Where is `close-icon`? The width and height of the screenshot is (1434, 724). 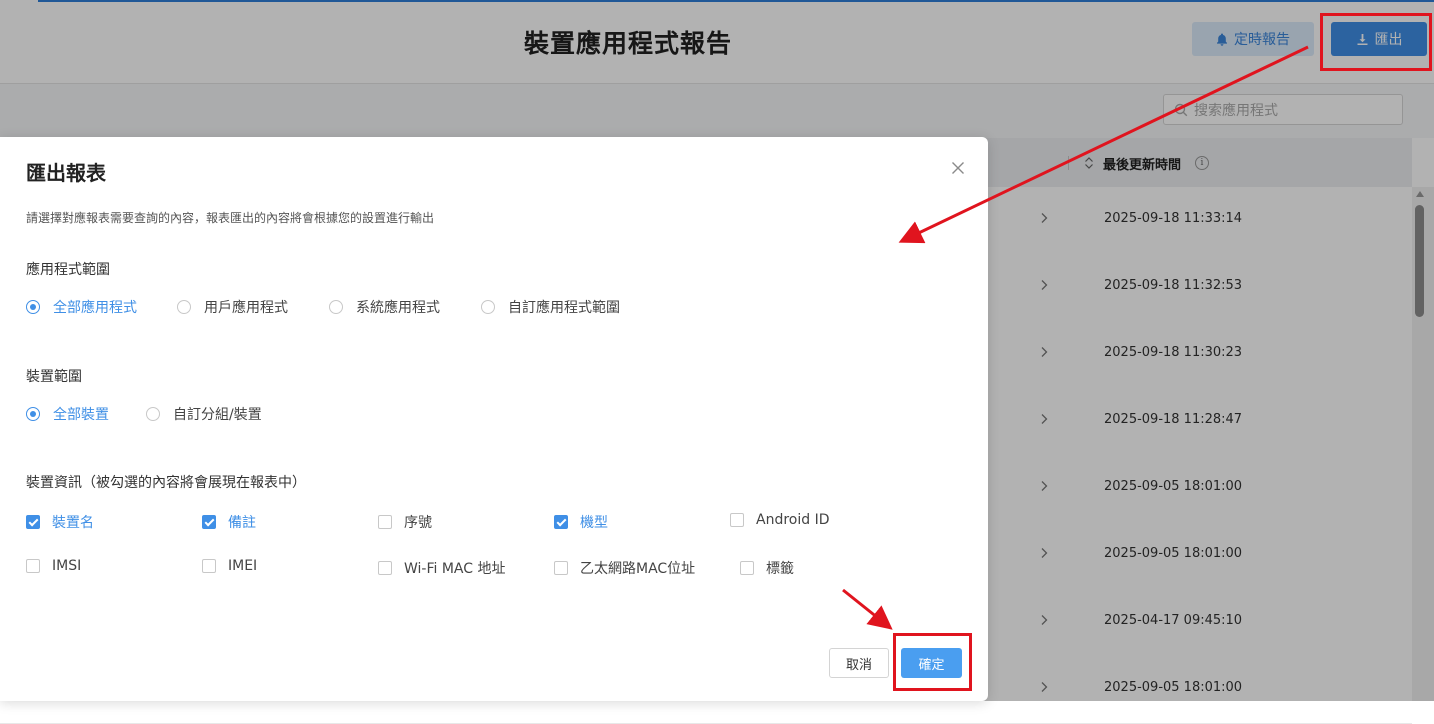 close-icon is located at coordinates (958, 168).